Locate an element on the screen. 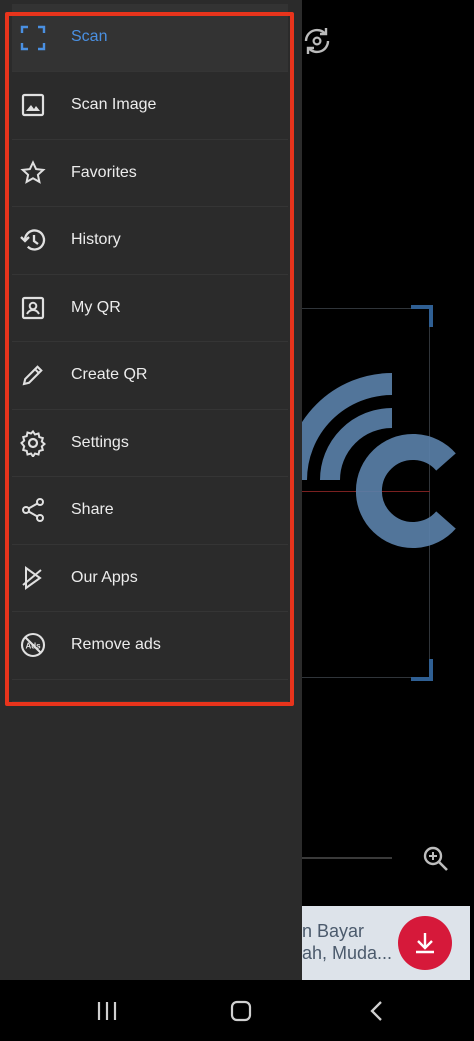 The width and height of the screenshot is (474, 1041). menu-label: Scan Image is located at coordinates (114, 105).